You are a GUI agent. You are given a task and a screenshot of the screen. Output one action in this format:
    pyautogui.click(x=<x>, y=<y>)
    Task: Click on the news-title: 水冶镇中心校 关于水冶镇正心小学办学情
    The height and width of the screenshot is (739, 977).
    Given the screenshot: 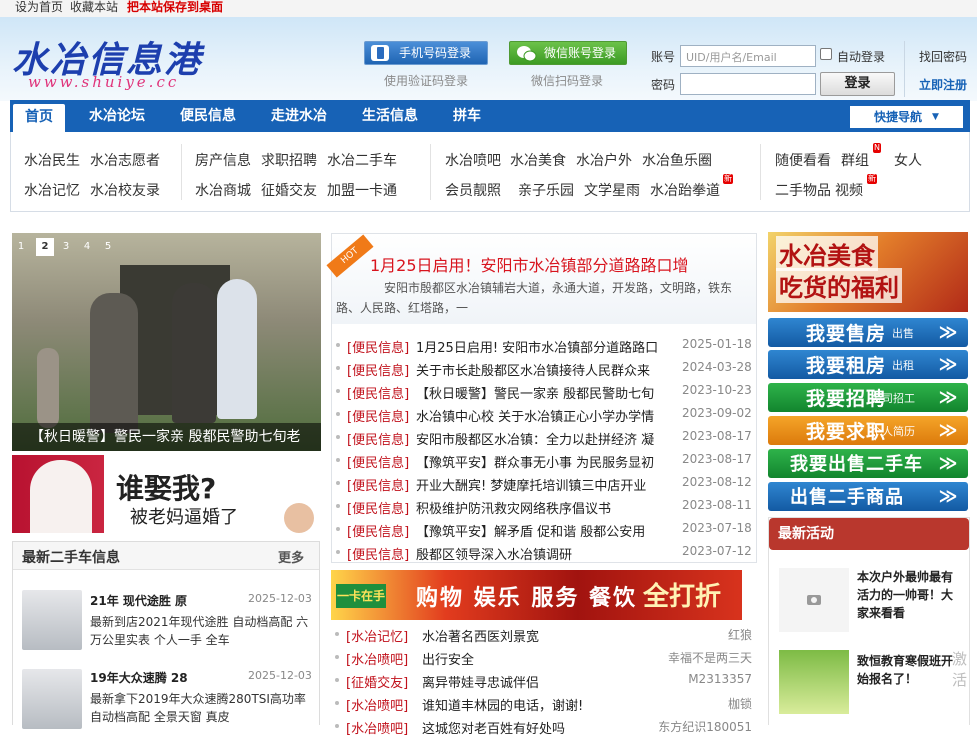 What is the action you would take?
    pyautogui.click(x=545, y=415)
    